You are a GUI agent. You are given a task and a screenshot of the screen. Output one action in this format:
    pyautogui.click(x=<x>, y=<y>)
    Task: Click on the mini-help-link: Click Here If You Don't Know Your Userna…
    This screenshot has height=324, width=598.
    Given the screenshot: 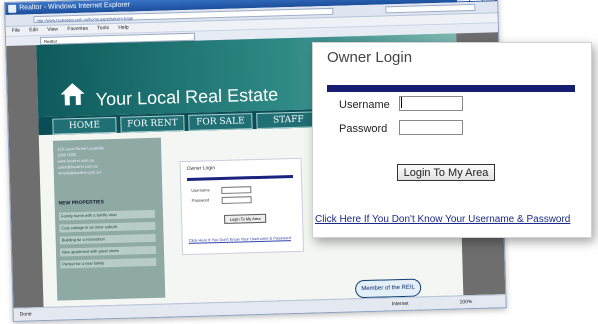 What is the action you would take?
    pyautogui.click(x=240, y=239)
    